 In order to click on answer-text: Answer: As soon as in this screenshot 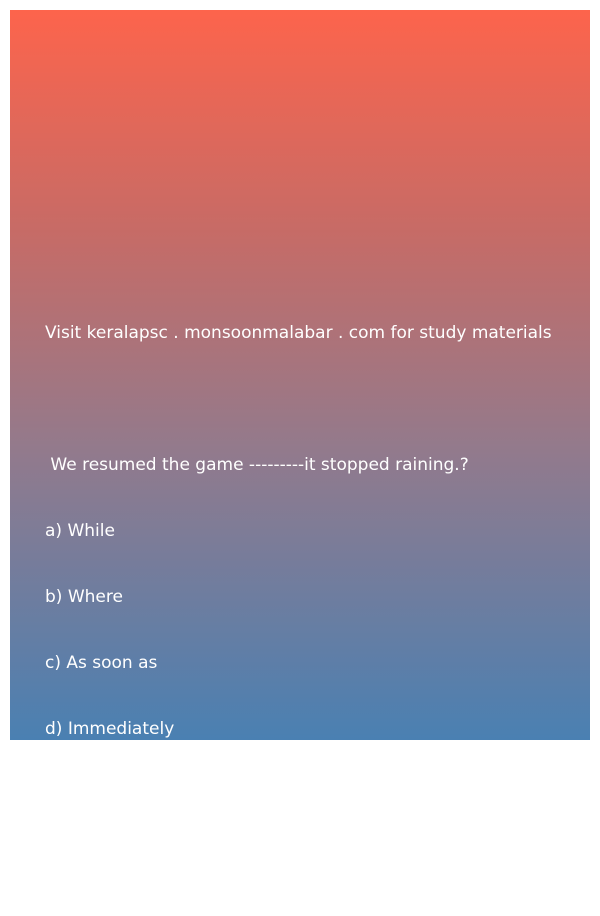, I will do `click(127, 861)`.